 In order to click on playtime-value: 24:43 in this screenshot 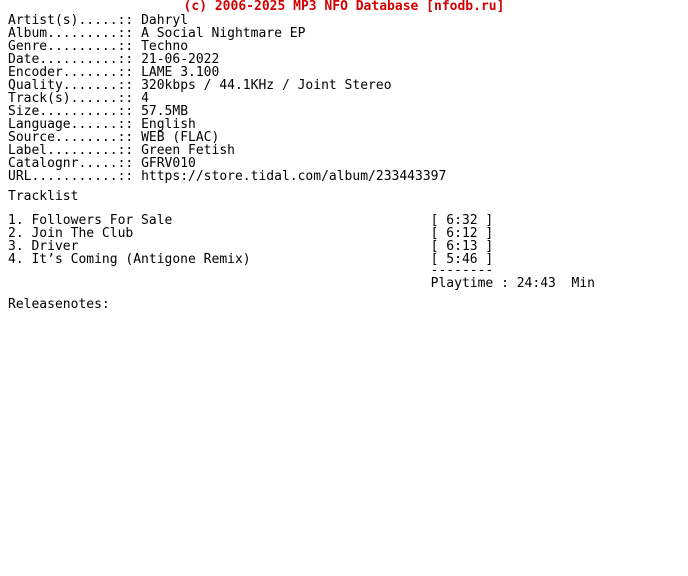, I will do `click(536, 283)`.